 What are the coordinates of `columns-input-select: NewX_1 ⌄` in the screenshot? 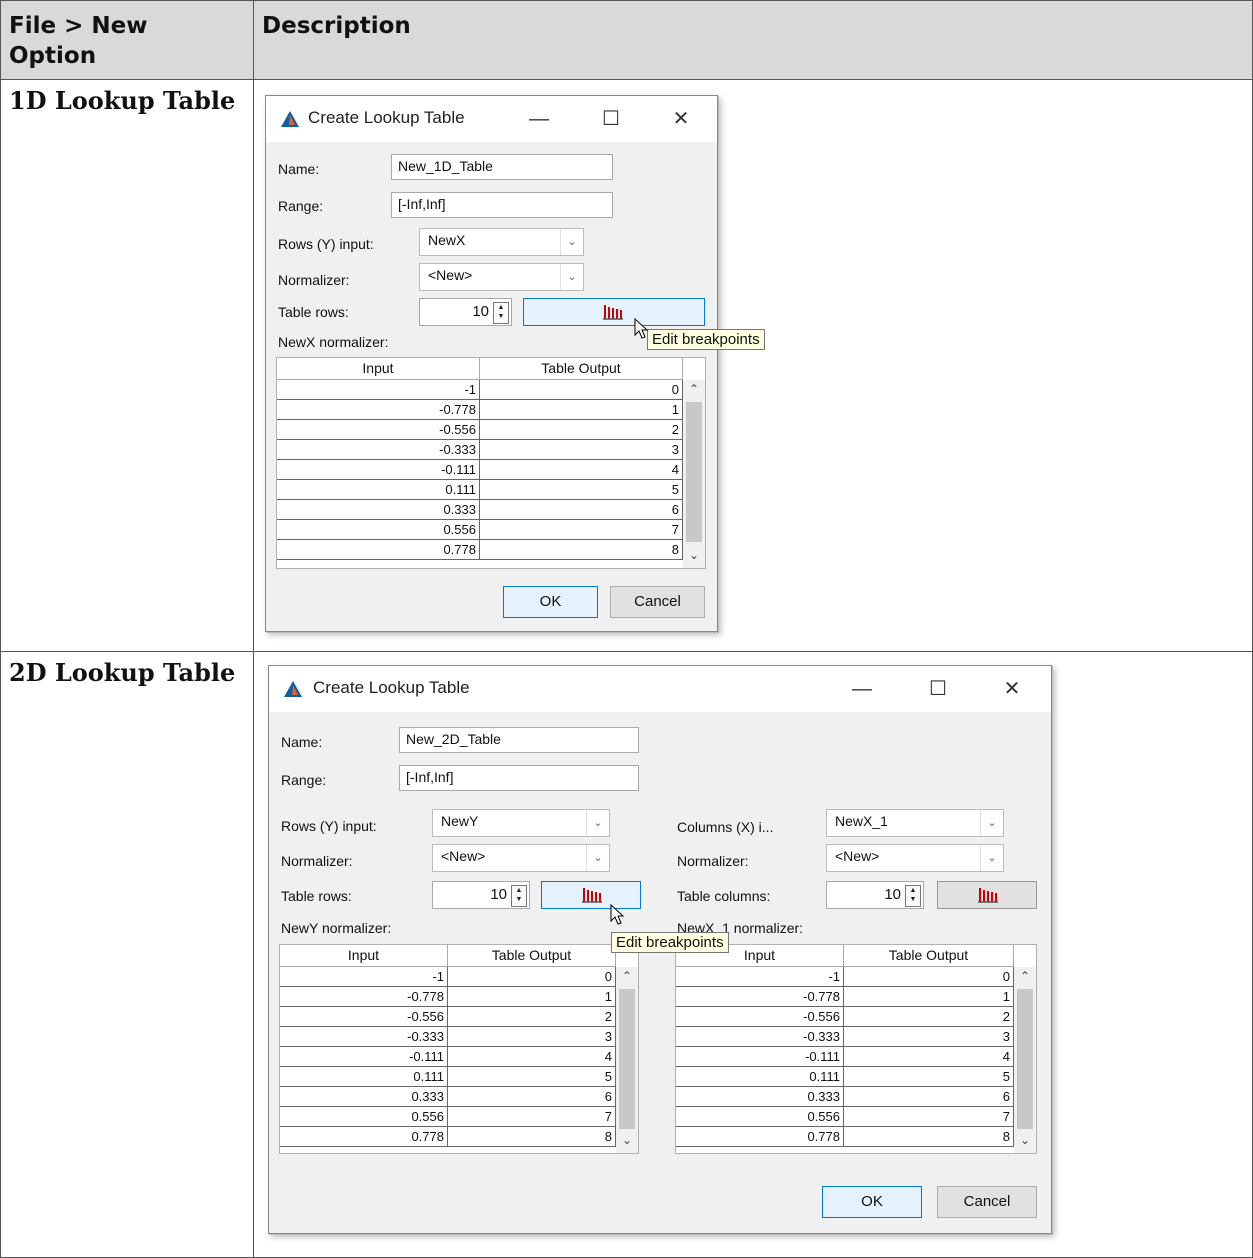 It's located at (915, 823).